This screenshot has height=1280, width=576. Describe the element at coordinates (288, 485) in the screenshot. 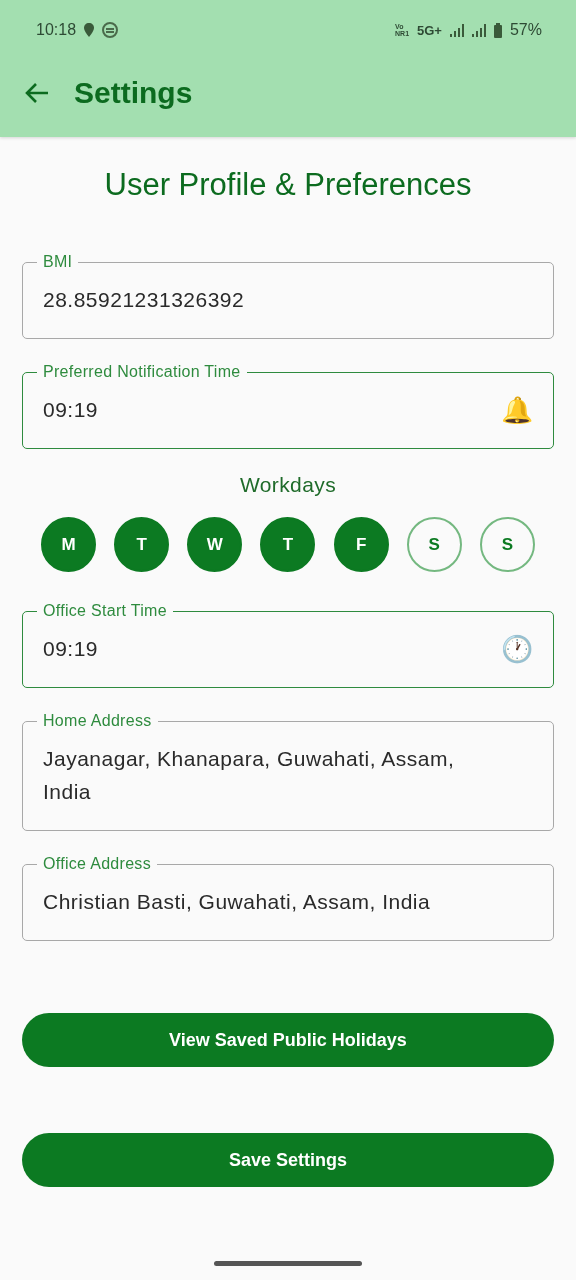

I see `section-title: Workdays` at that location.